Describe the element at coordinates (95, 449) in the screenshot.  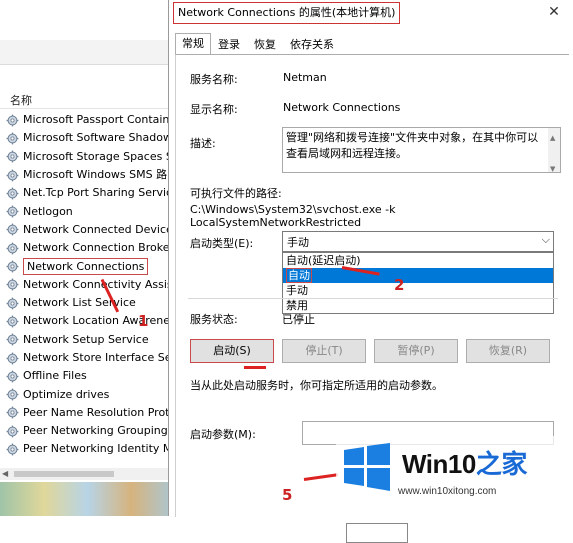
I see `service-row: Peer Networking Identity Ma` at that location.